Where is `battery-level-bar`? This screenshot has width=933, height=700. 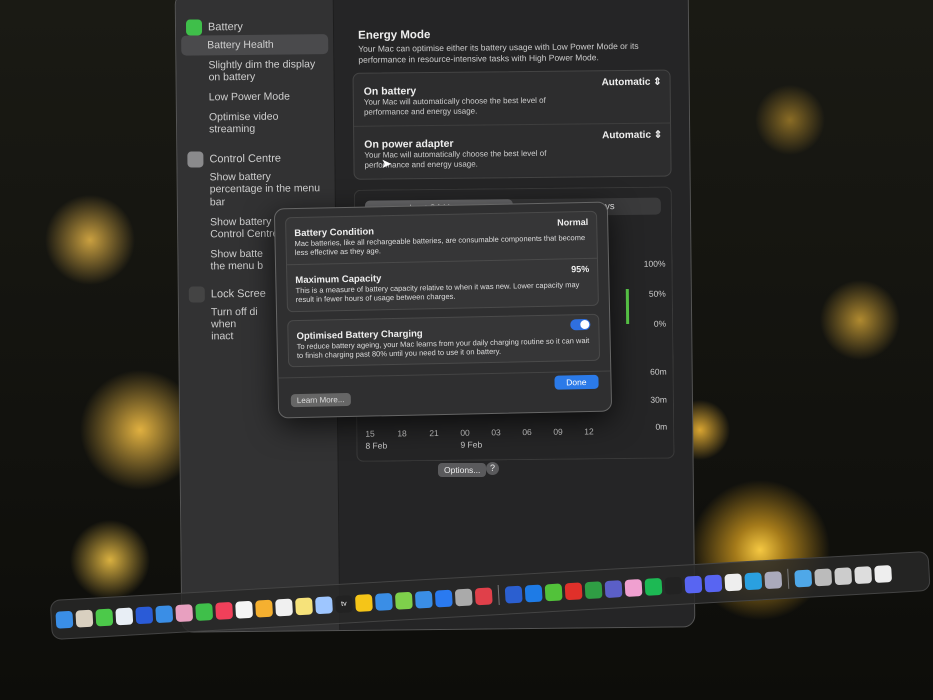 battery-level-bar is located at coordinates (627, 307).